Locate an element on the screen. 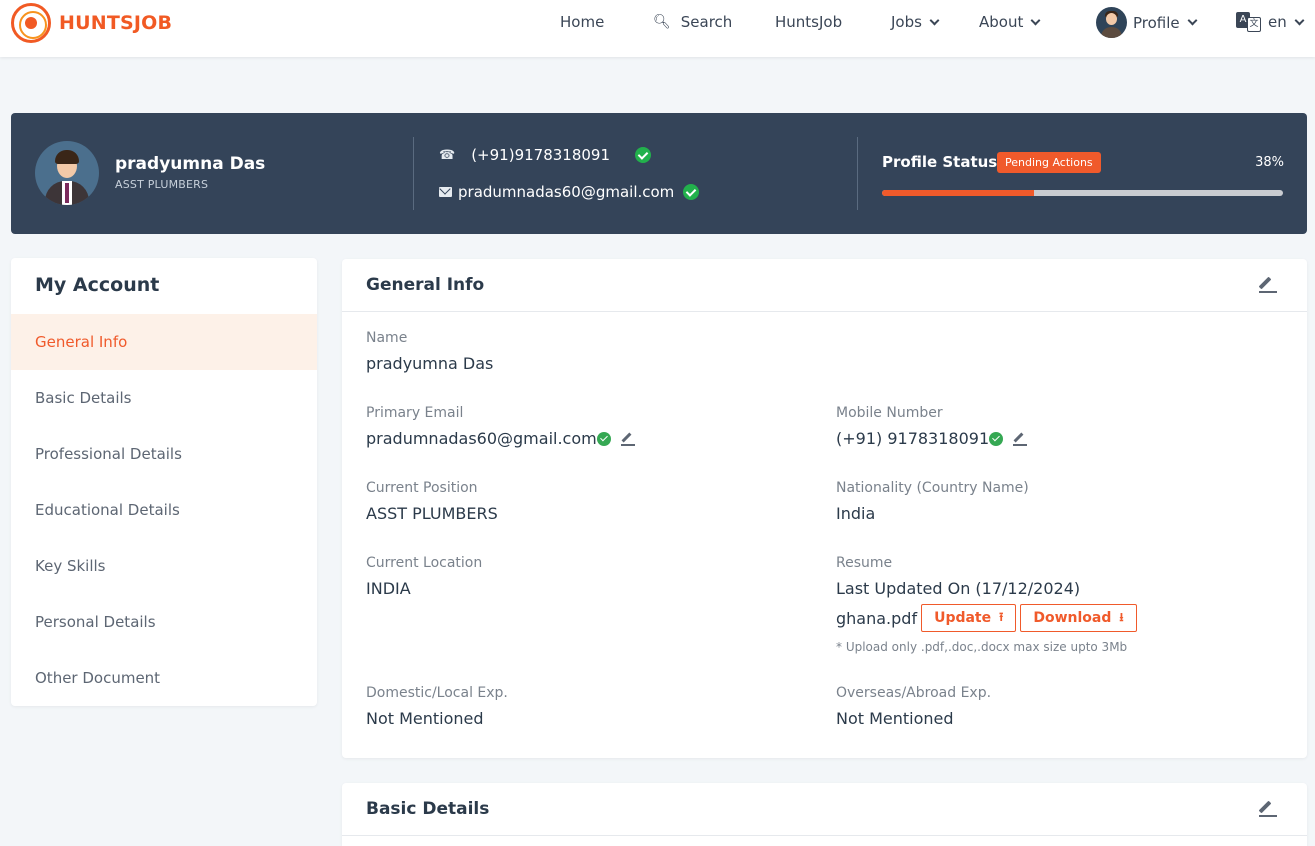 The width and height of the screenshot is (1315, 846). sidebar-item-key-skills: Key Skills is located at coordinates (164, 566).